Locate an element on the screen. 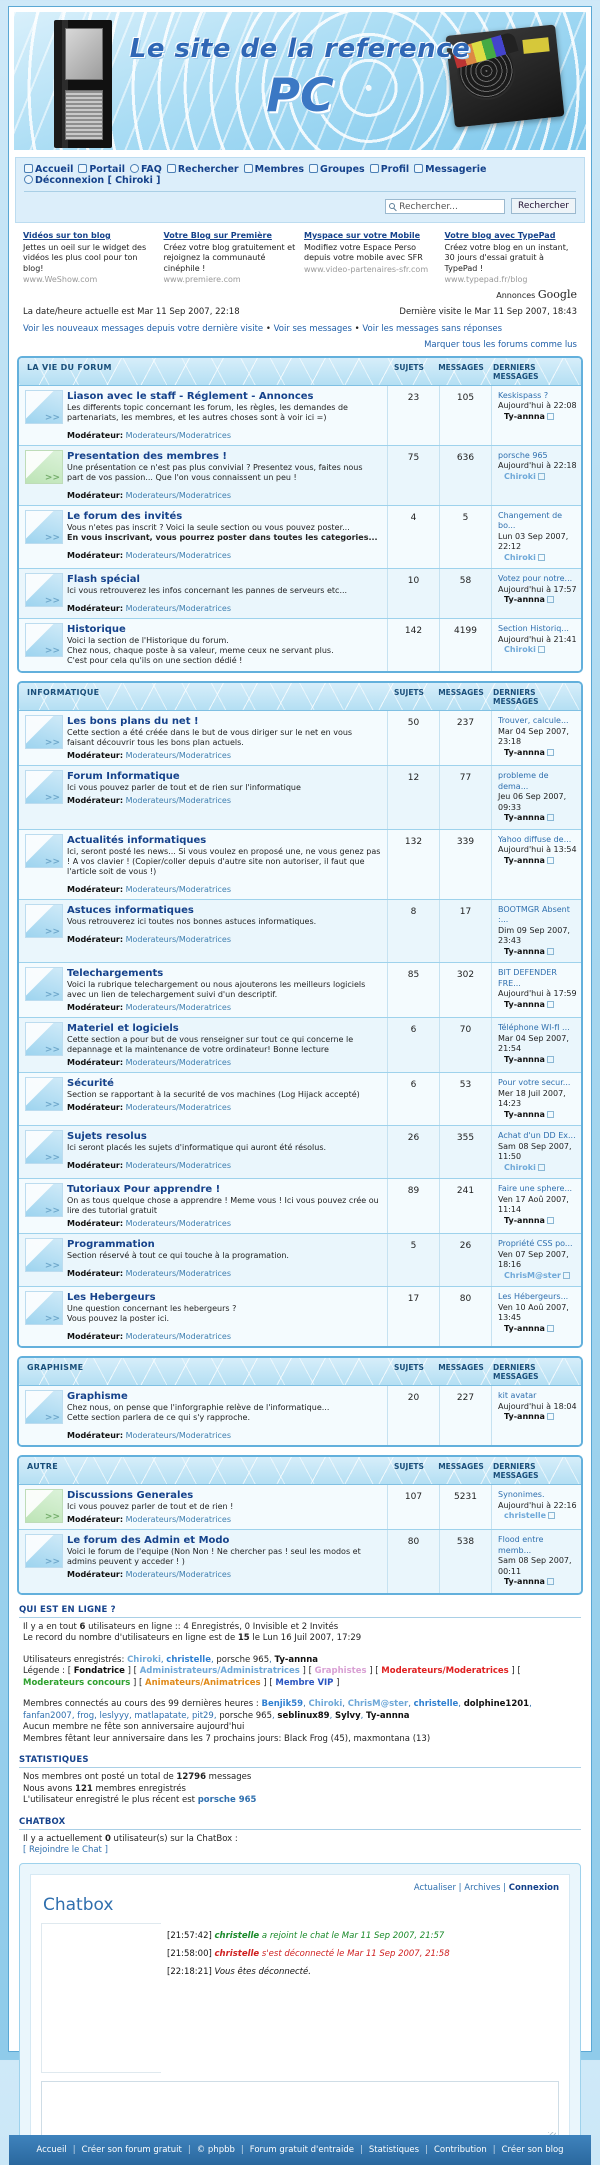 This screenshot has height=2165, width=600. chat-tool-connexion: Connexion is located at coordinates (534, 1888).